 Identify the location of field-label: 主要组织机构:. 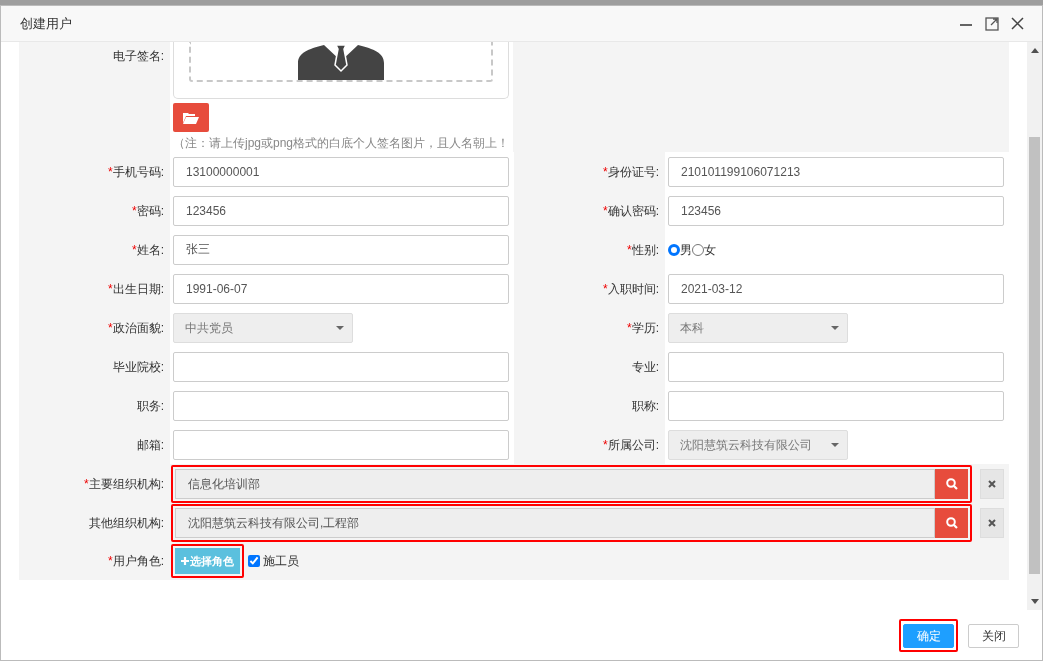
(126, 484).